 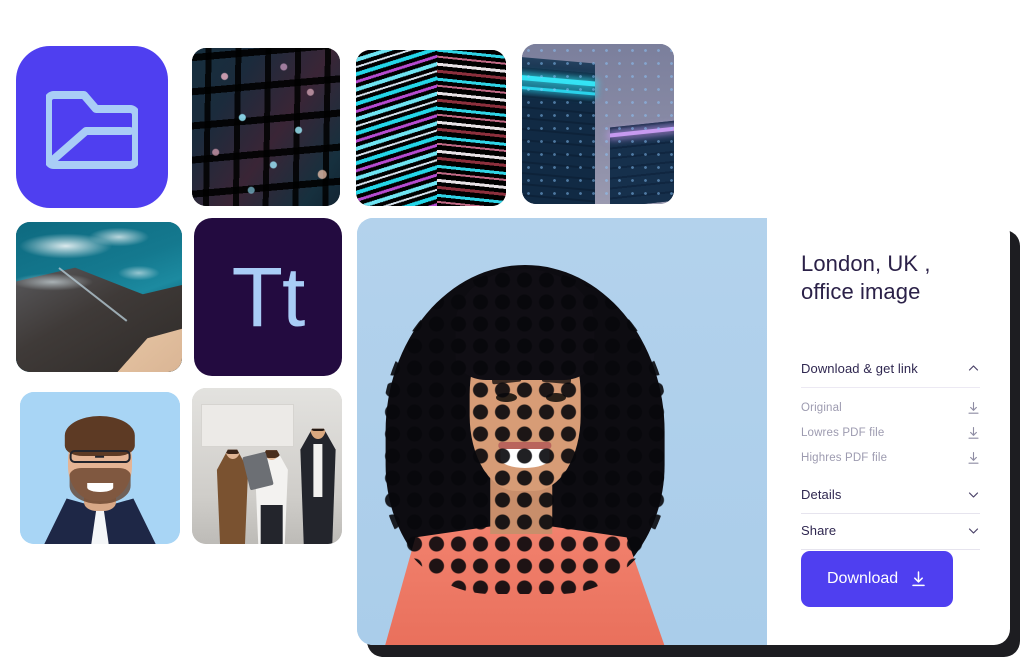 What do you see at coordinates (890, 459) in the screenshot?
I see `download-option-highres-pdf: Highres PDF file` at bounding box center [890, 459].